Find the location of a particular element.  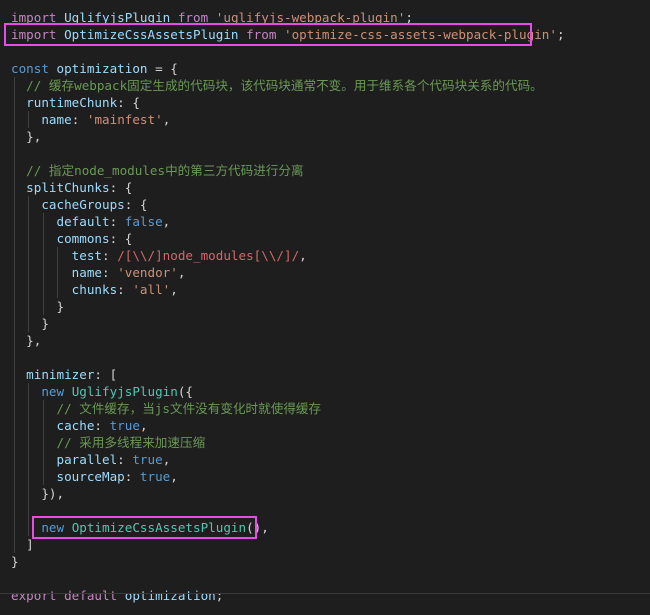

code-token: 'vendor' is located at coordinates (147, 272).